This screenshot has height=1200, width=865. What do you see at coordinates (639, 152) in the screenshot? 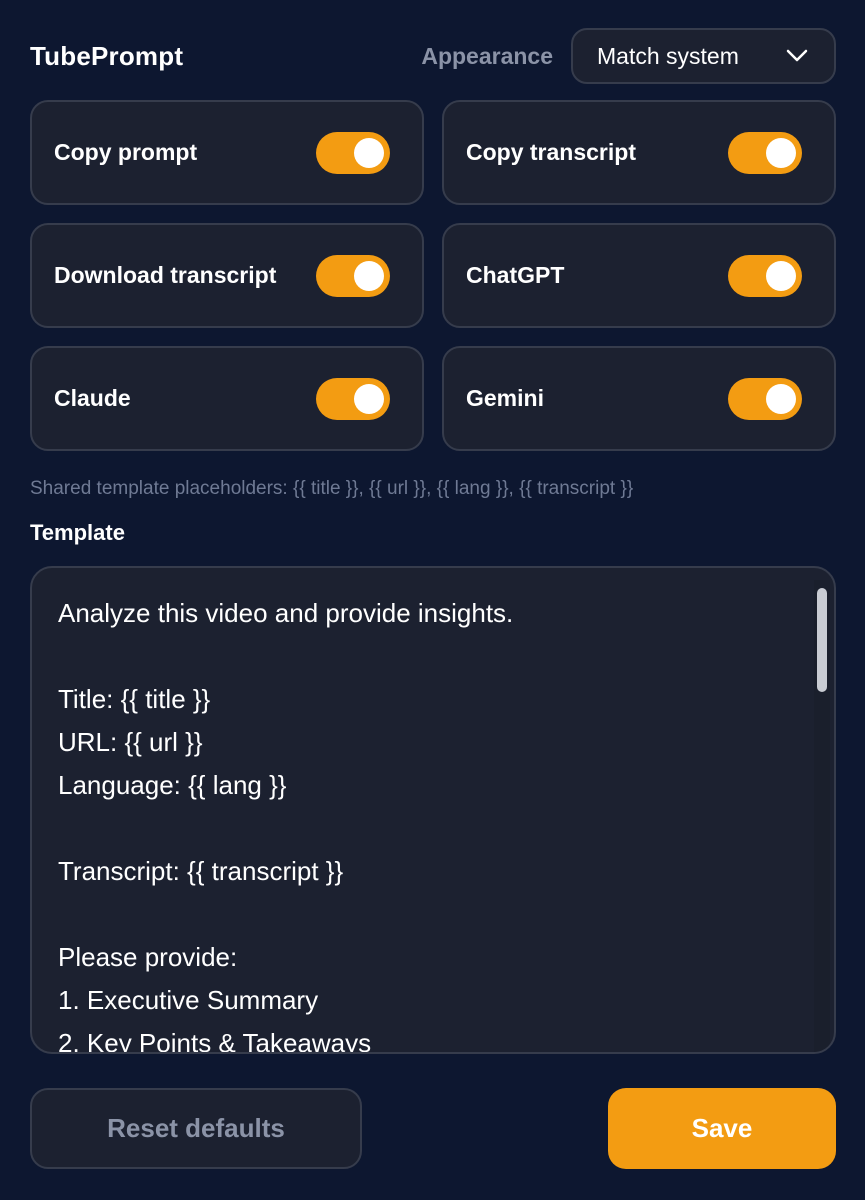
I see `toggle-card-copy-transcript: Copy transcript` at bounding box center [639, 152].